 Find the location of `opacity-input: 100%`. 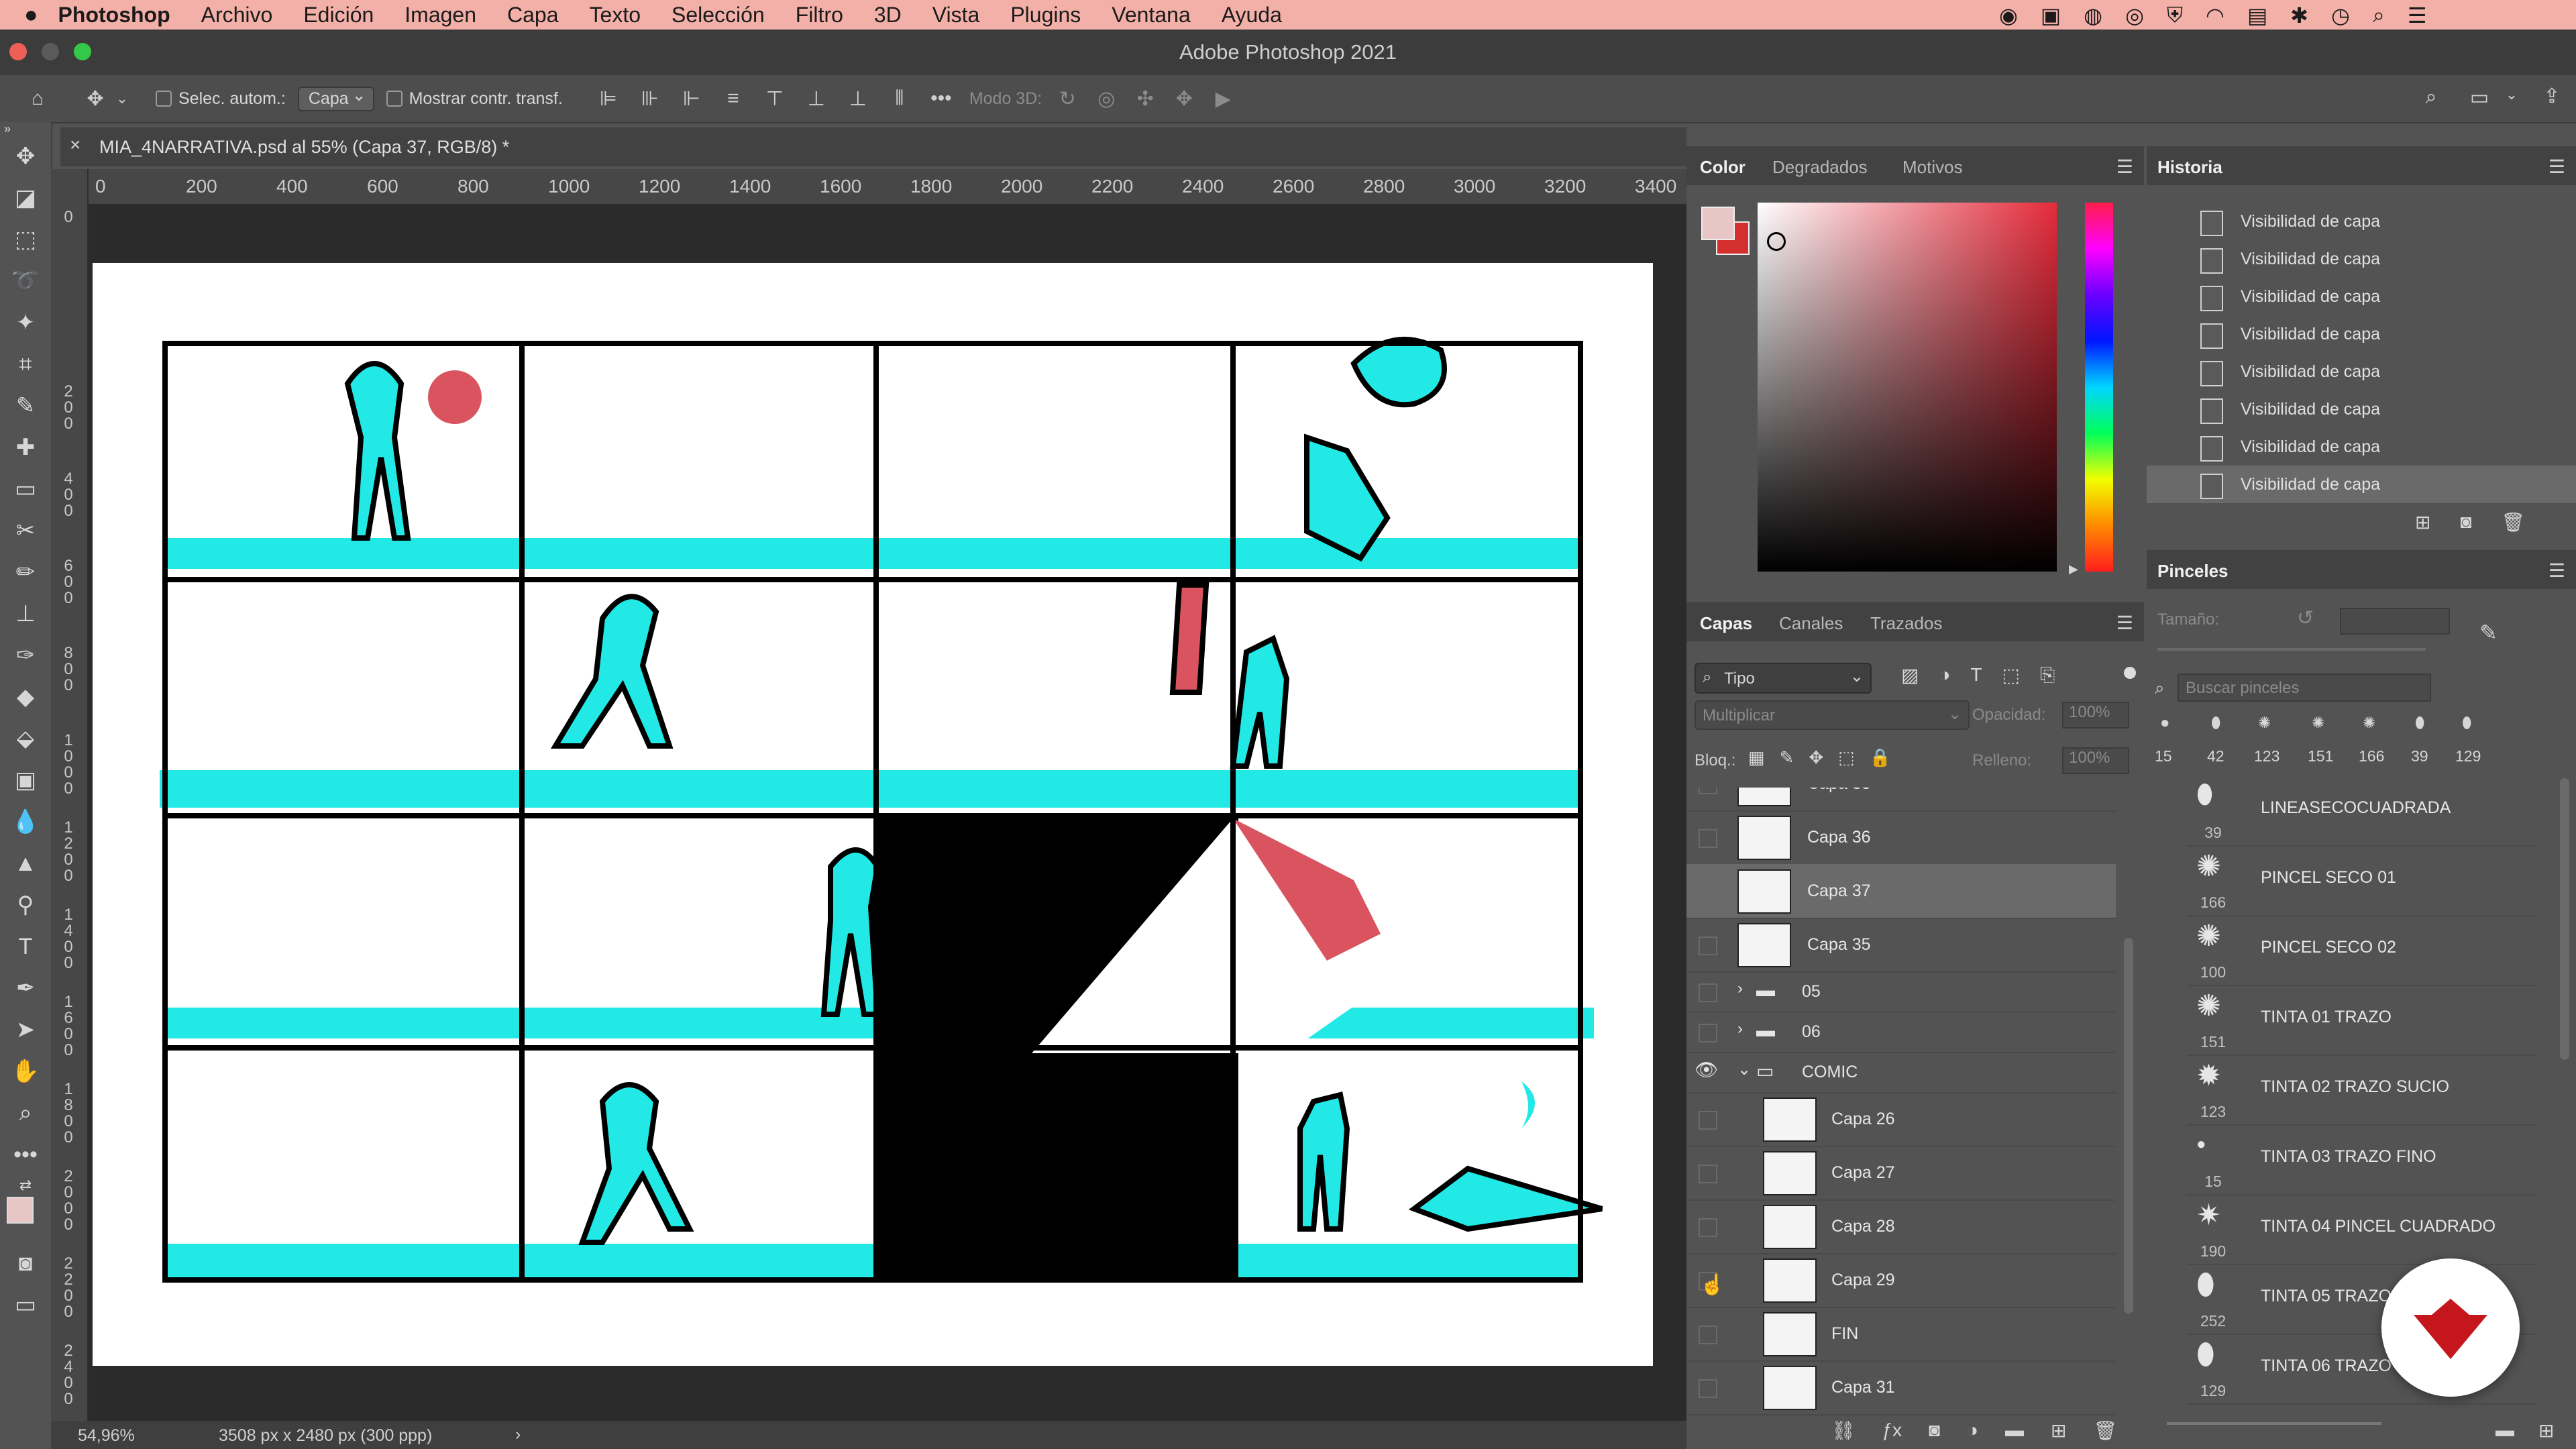

opacity-input: 100% is located at coordinates (2095, 715).